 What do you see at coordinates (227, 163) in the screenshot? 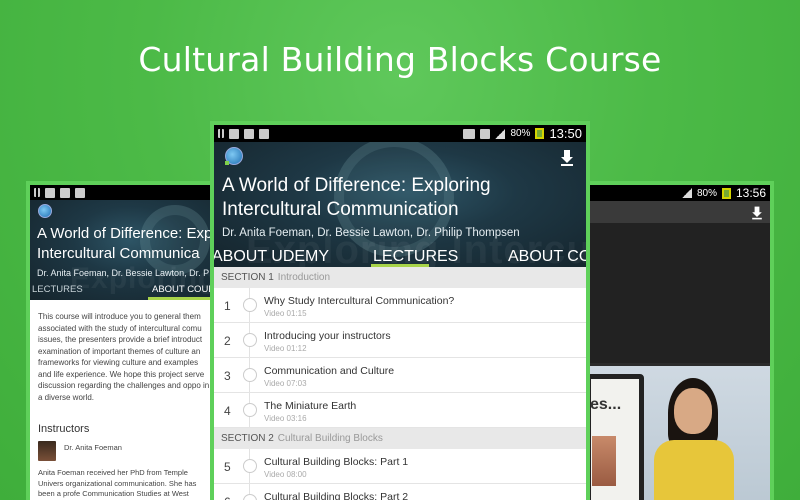
I see `logo-dot` at bounding box center [227, 163].